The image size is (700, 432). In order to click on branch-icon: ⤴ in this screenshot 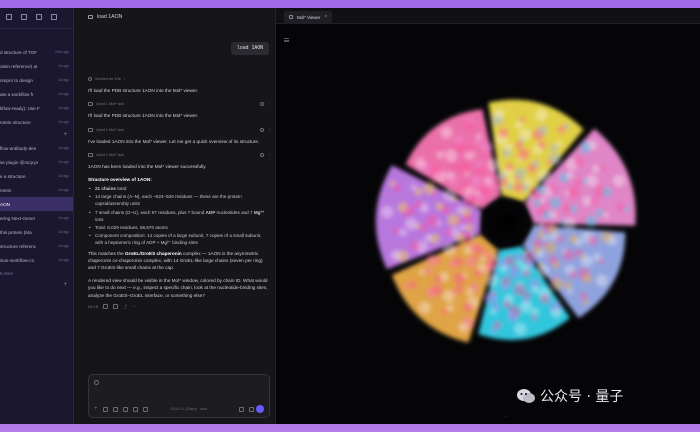, I will do `click(125, 307)`.